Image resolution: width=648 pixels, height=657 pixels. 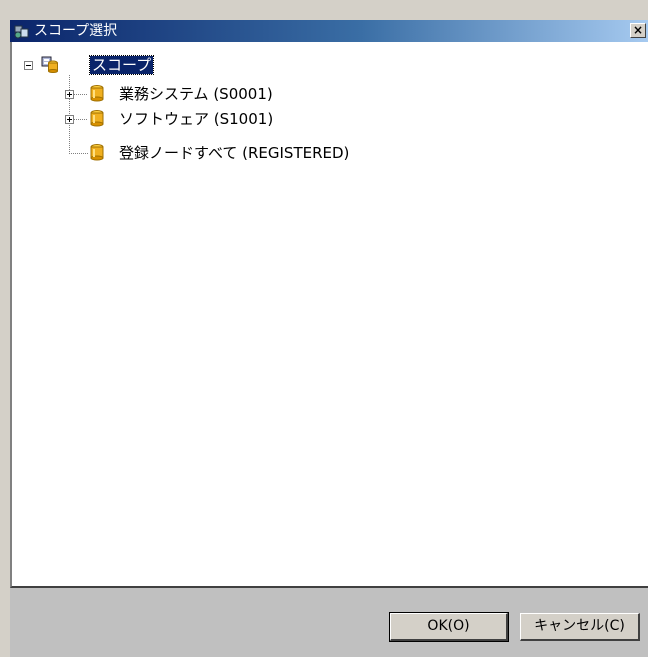 I want to click on window-title: スコープ選択, so click(x=76, y=31).